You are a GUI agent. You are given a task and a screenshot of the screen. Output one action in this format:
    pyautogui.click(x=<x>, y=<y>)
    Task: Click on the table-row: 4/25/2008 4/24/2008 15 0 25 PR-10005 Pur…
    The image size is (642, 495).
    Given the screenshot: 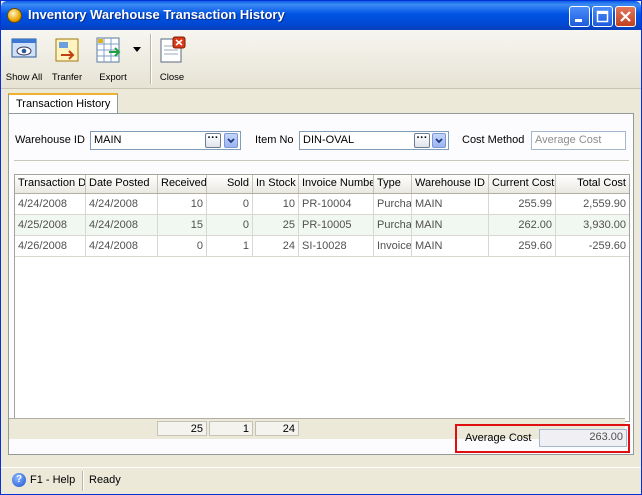 What is the action you would take?
    pyautogui.click(x=322, y=225)
    